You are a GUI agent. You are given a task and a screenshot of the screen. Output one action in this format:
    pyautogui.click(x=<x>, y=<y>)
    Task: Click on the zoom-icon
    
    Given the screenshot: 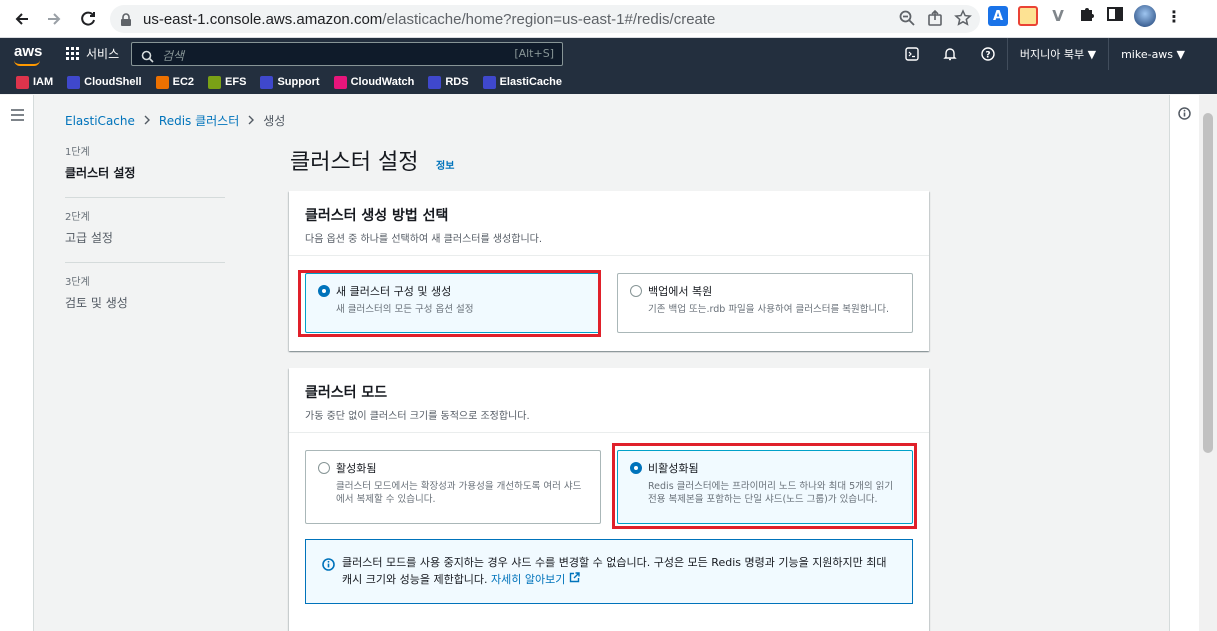 What is the action you would take?
    pyautogui.click(x=907, y=20)
    